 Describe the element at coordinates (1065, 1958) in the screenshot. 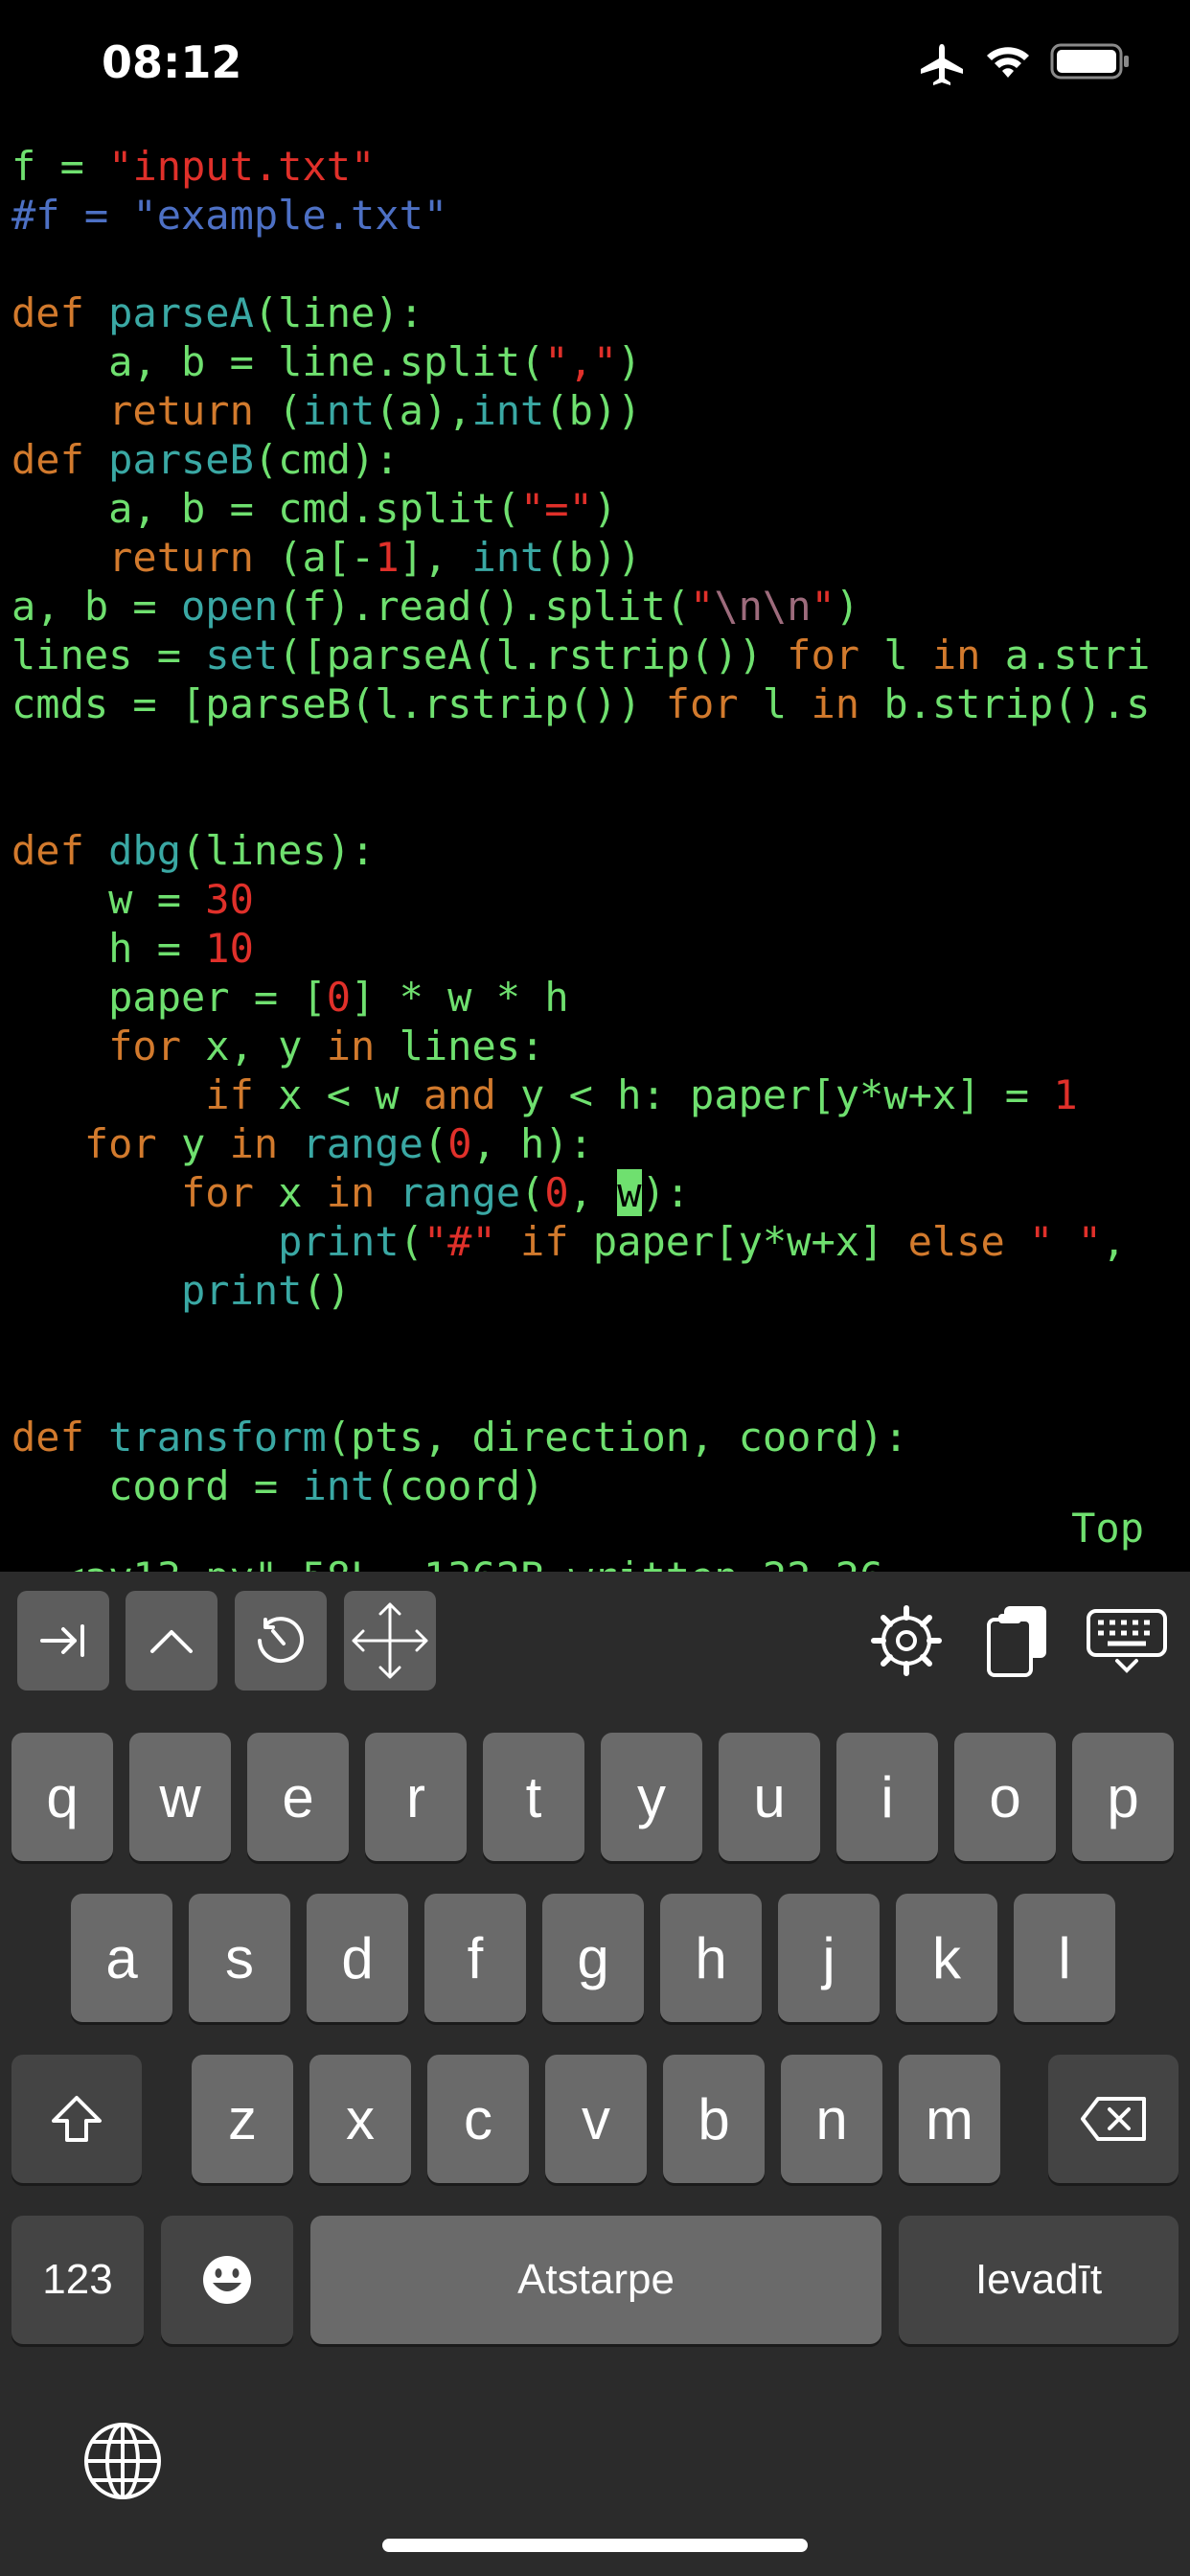

I see `key-l: l` at that location.